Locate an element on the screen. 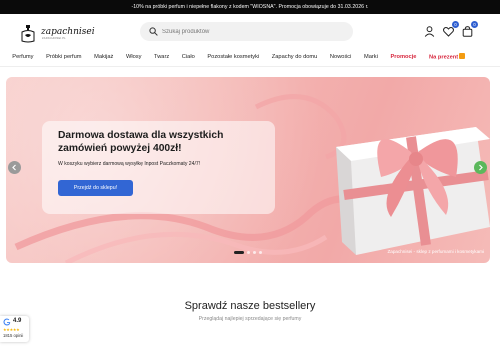  nav-item-cialo: Ciało is located at coordinates (189, 57).